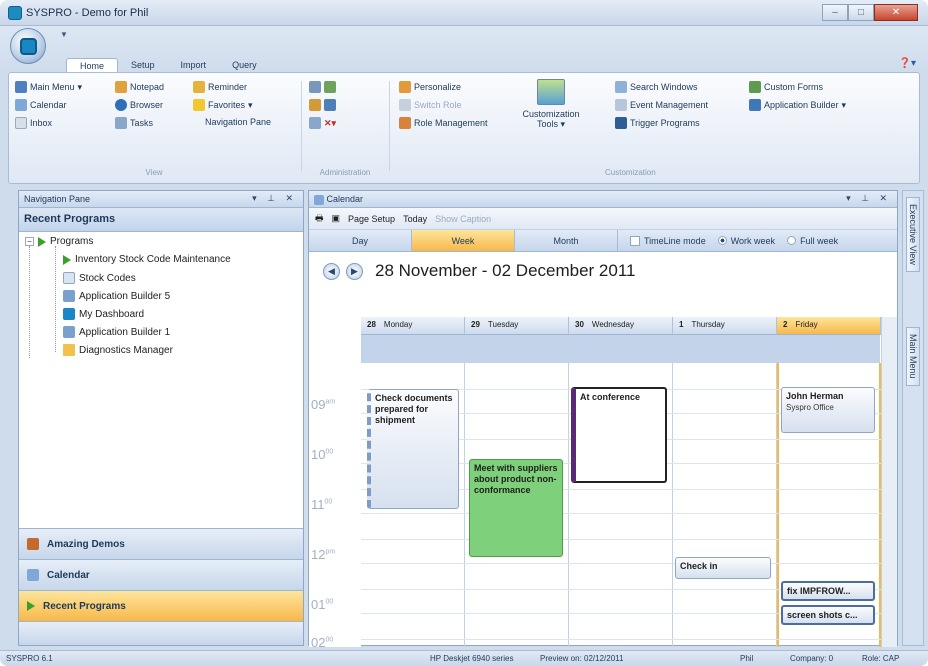 The height and width of the screenshot is (666, 928). What do you see at coordinates (635, 240) in the screenshot?
I see `checkbox-icon` at bounding box center [635, 240].